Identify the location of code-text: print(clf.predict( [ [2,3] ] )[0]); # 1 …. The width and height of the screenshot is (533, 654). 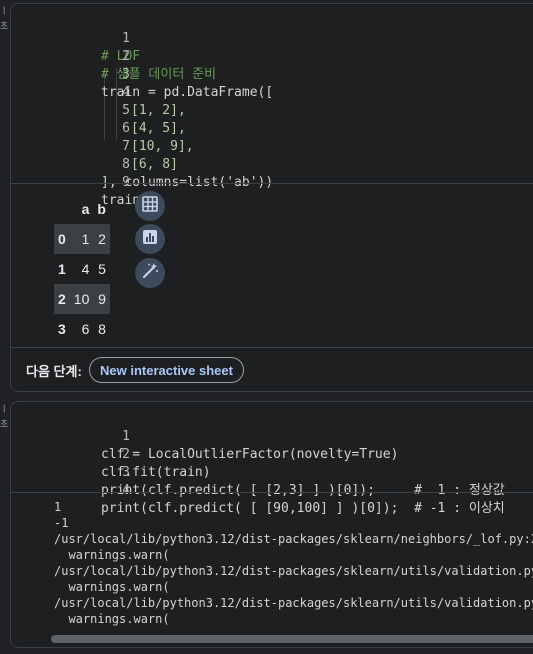
(303, 490).